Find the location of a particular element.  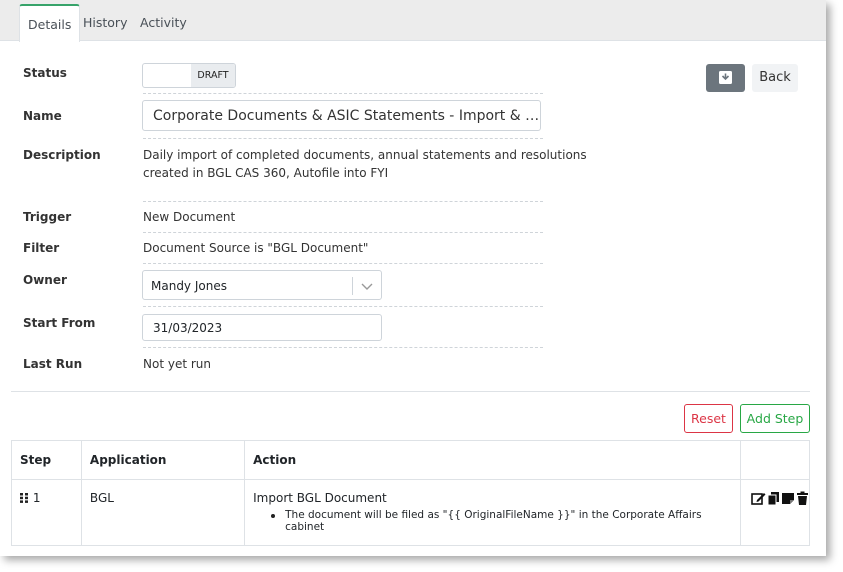

owner-label: Owner is located at coordinates (45, 280).